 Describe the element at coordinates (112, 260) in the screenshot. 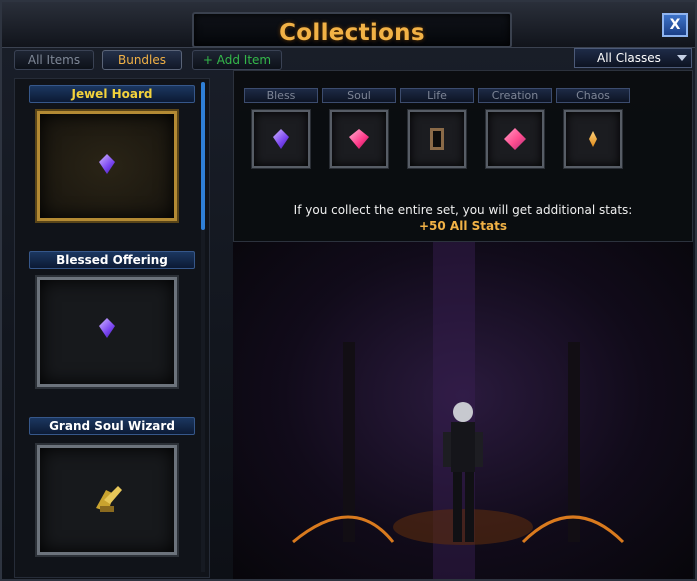

I see `bundle-label-blessed-offering: Blessed Offering` at that location.